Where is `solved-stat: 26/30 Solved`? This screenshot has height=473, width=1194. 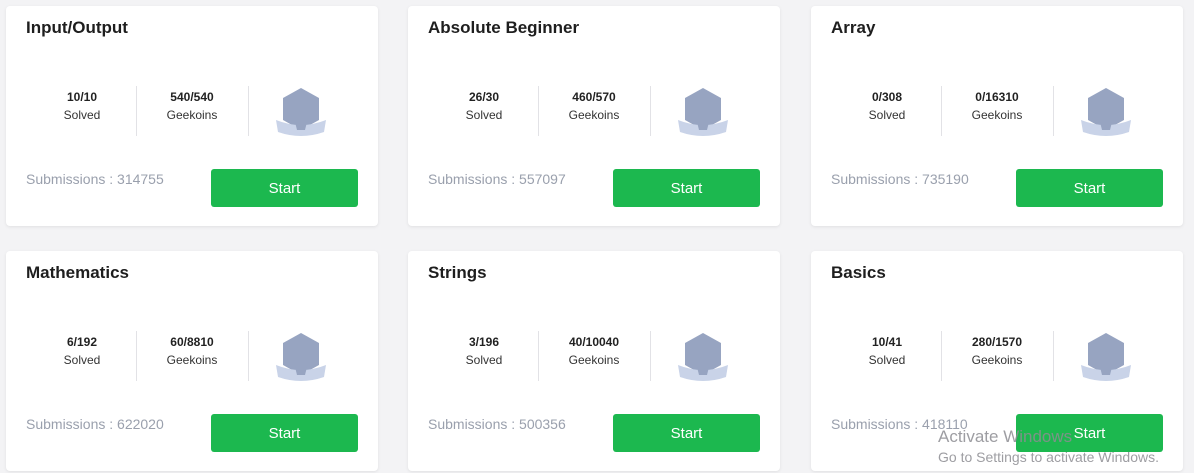 solved-stat: 26/30 Solved is located at coordinates (484, 106).